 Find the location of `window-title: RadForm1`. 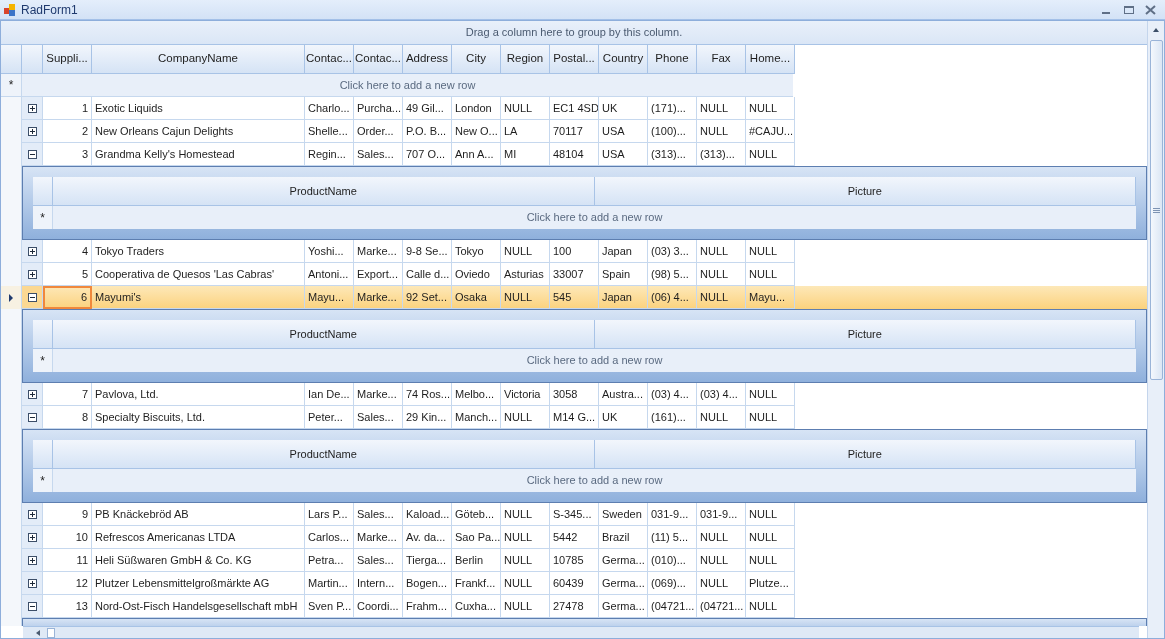

window-title: RadForm1 is located at coordinates (49, 10).